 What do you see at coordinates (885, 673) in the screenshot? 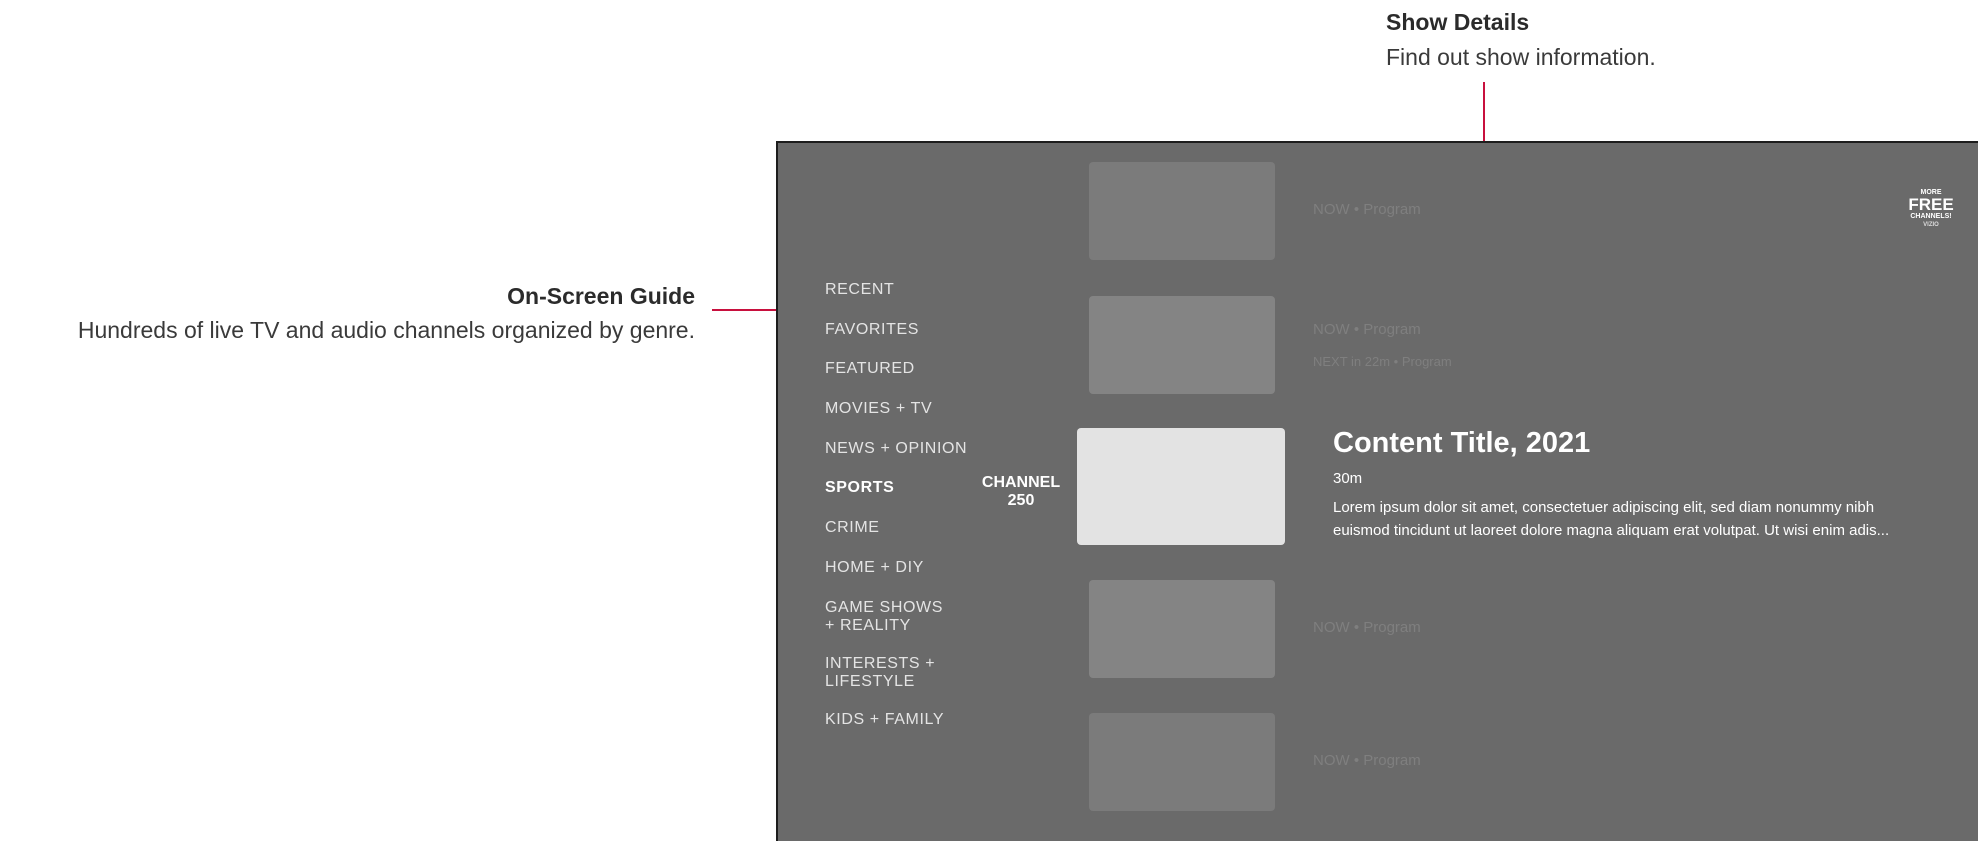
I see `genre-interests-lifestyle: INTERESTS + LIFESTYLE` at bounding box center [885, 673].